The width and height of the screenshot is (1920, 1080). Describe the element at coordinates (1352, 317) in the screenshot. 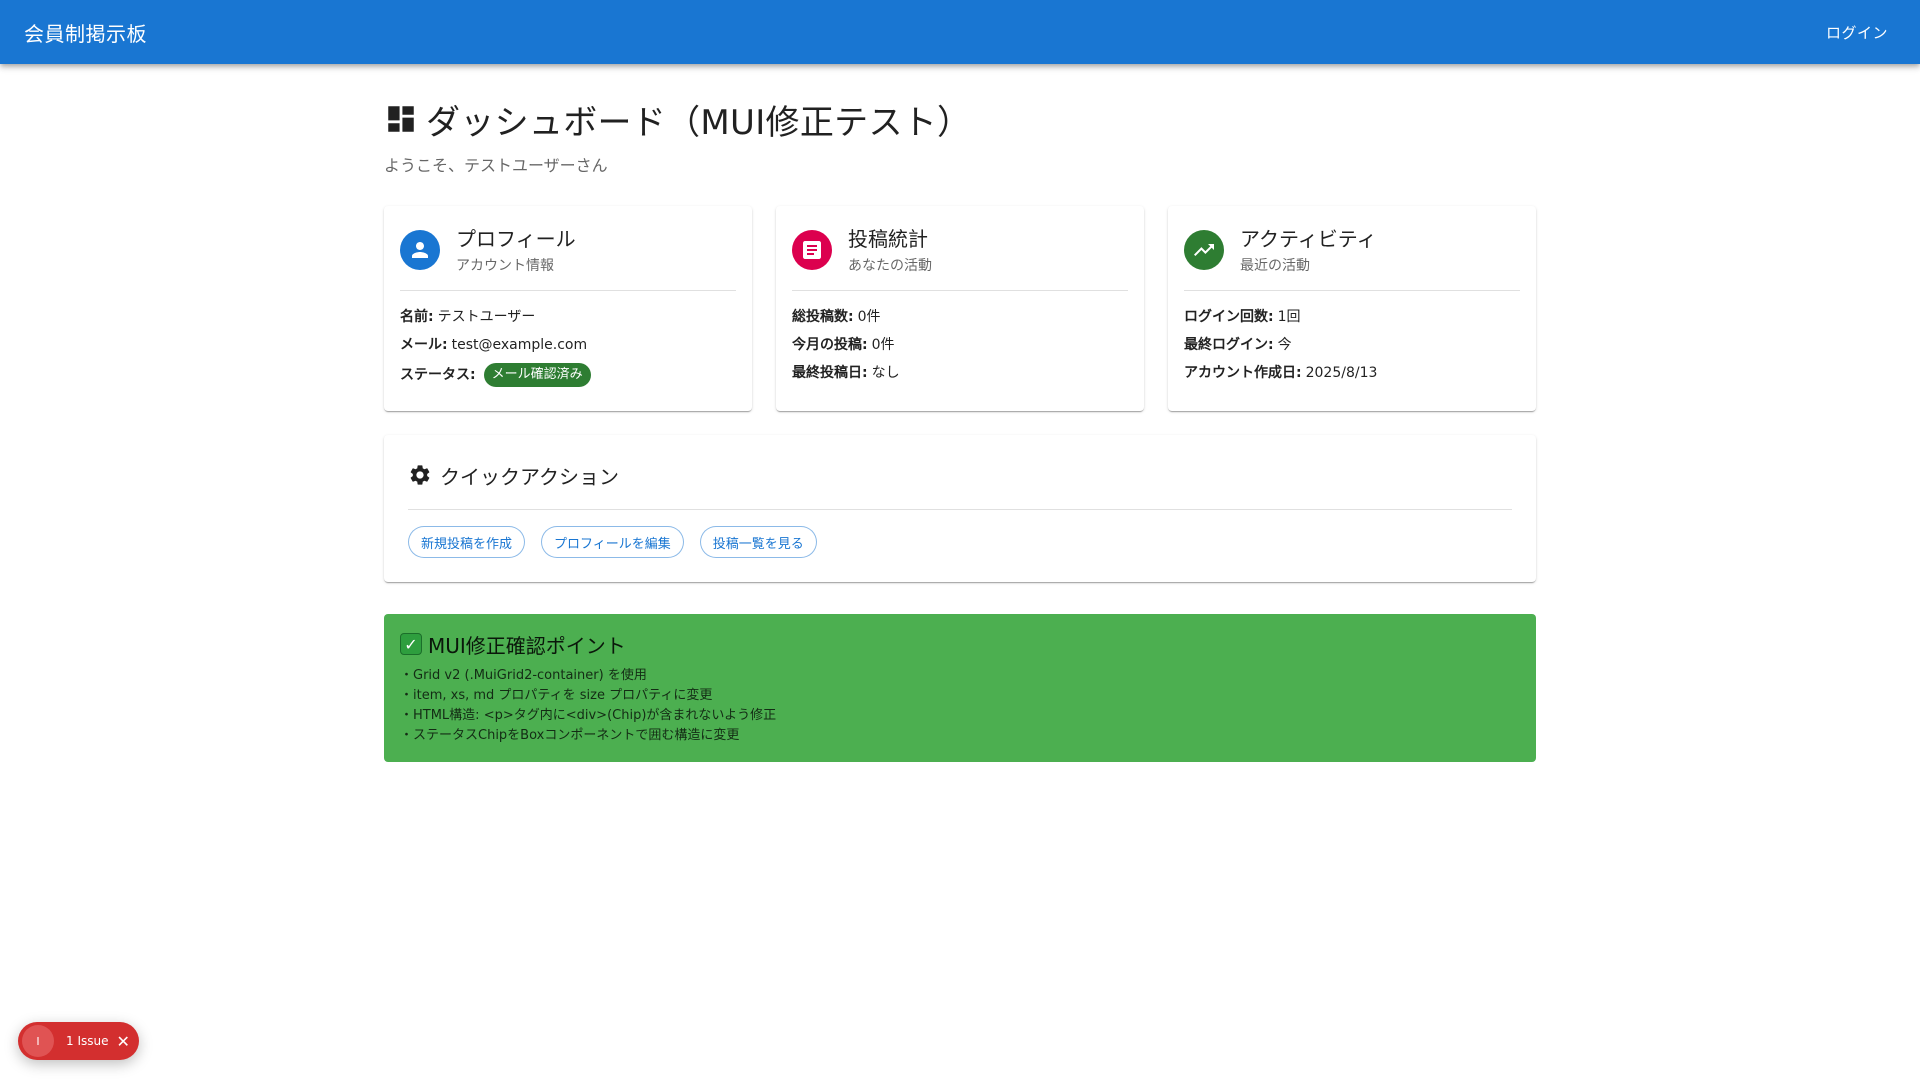

I see `activity-login-count-field: ログイン回数: 1回` at that location.